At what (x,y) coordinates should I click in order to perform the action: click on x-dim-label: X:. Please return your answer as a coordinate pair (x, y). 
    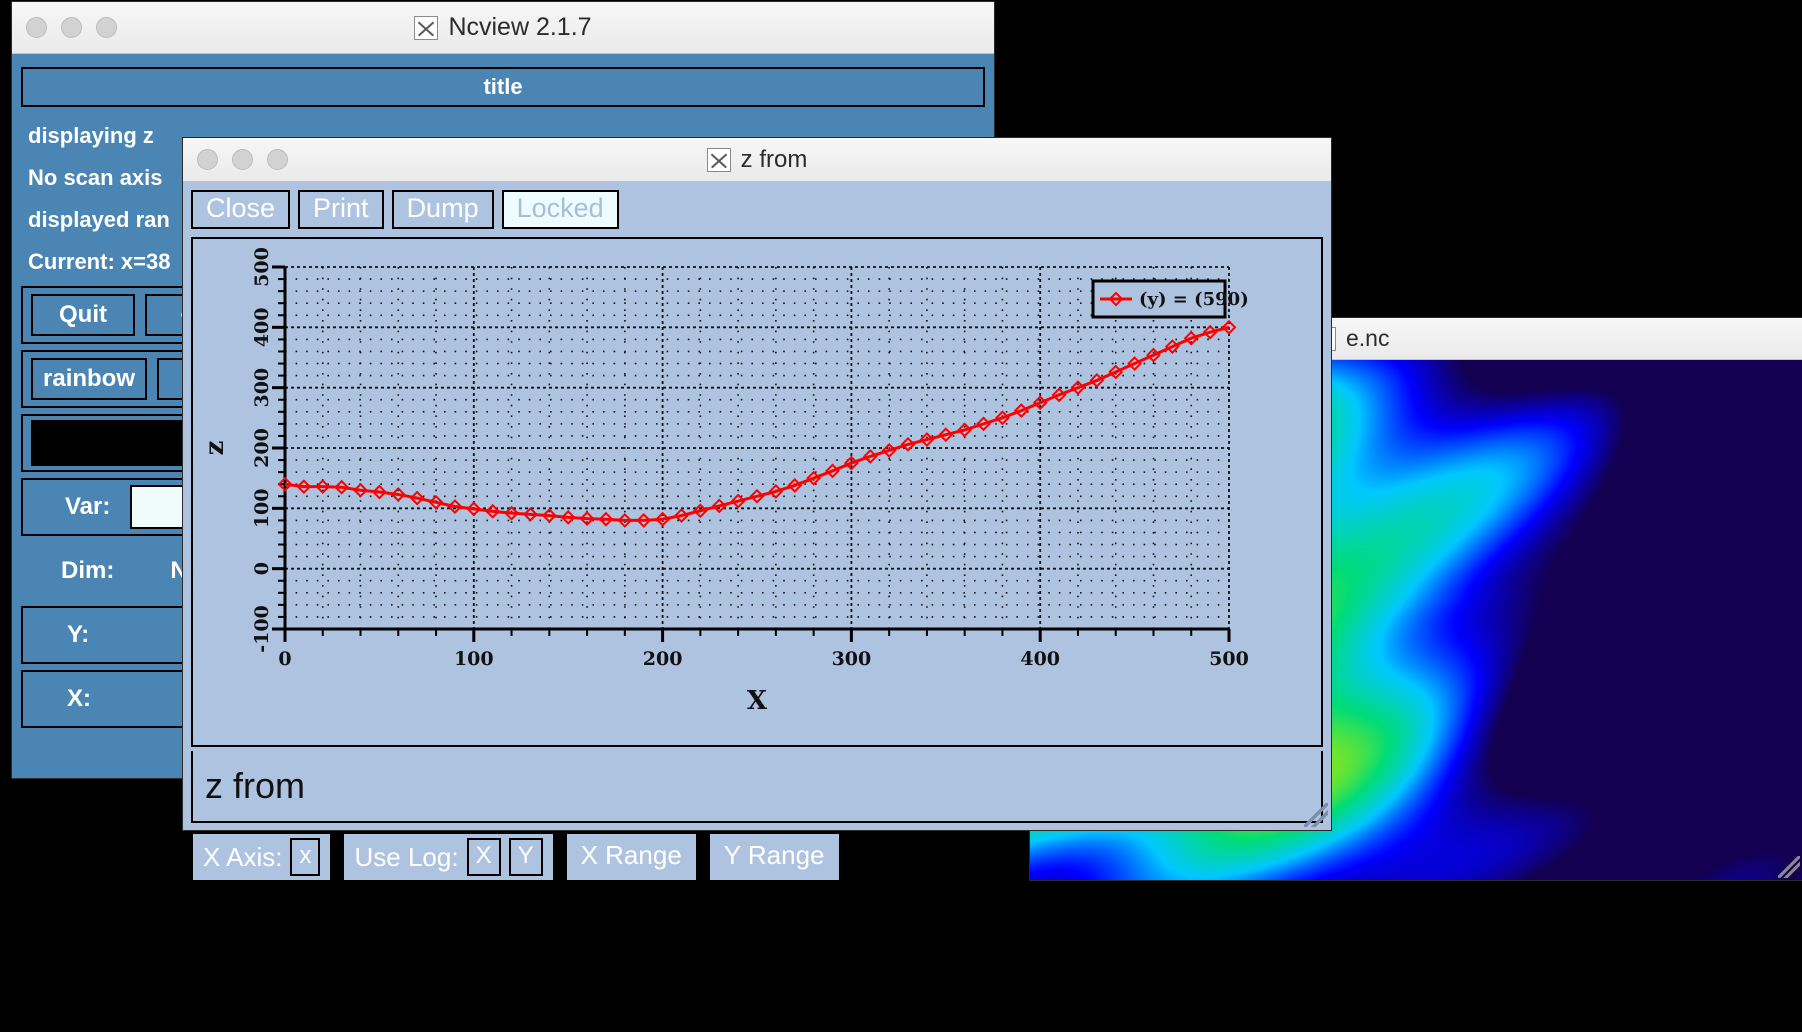
    Looking at the image, I should click on (79, 698).